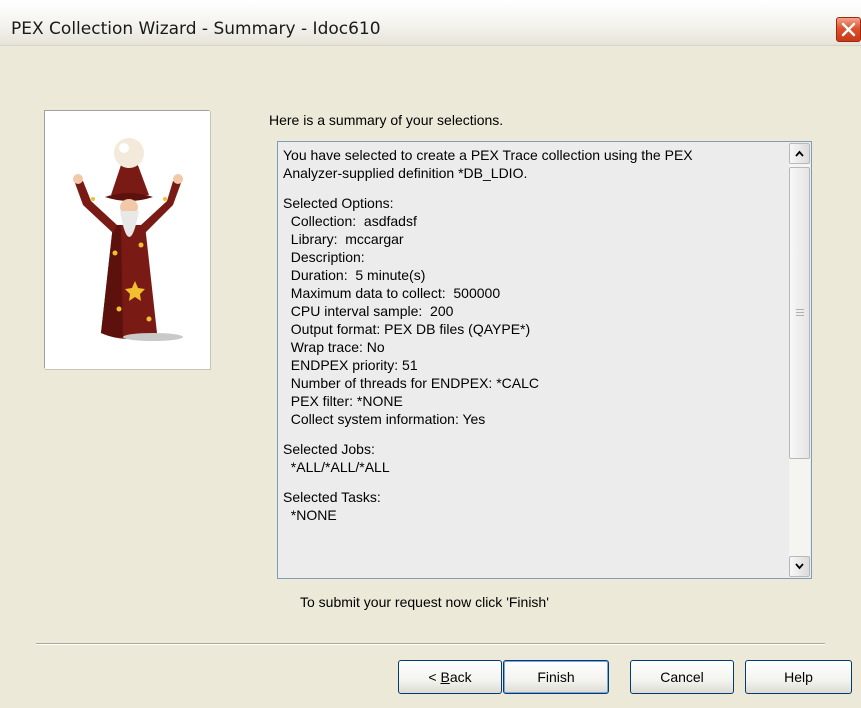 This screenshot has width=861, height=708. I want to click on summary-line: CPU interval sample: 200, so click(368, 311).